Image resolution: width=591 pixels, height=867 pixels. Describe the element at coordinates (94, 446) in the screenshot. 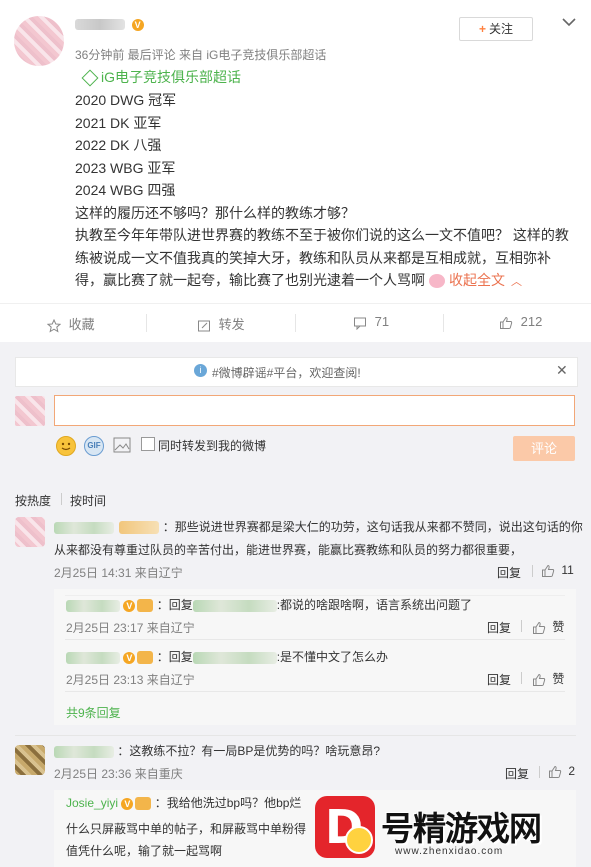

I see `gif-icon: GIF` at that location.